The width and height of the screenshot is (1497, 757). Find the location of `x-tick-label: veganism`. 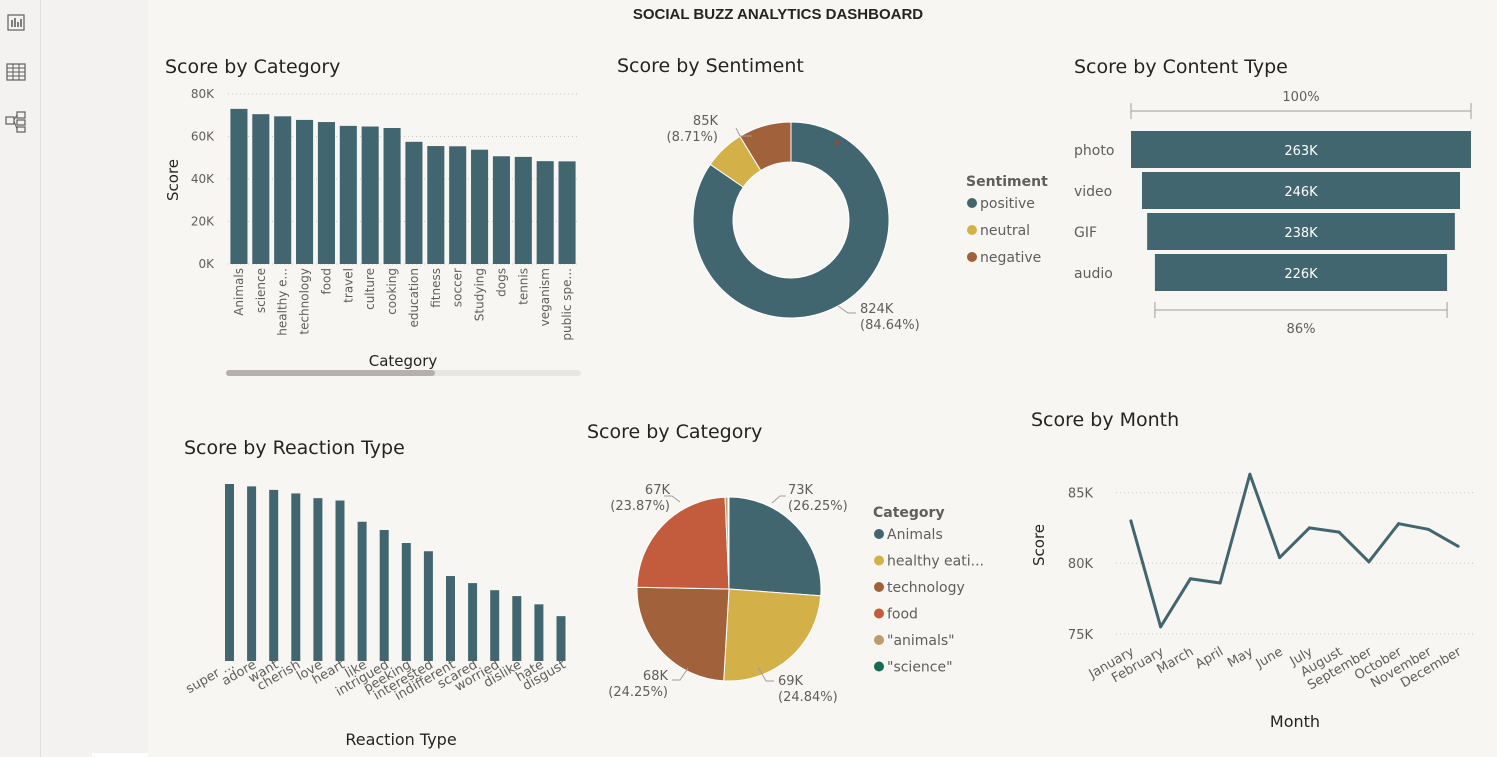

x-tick-label: veganism is located at coordinates (545, 297).